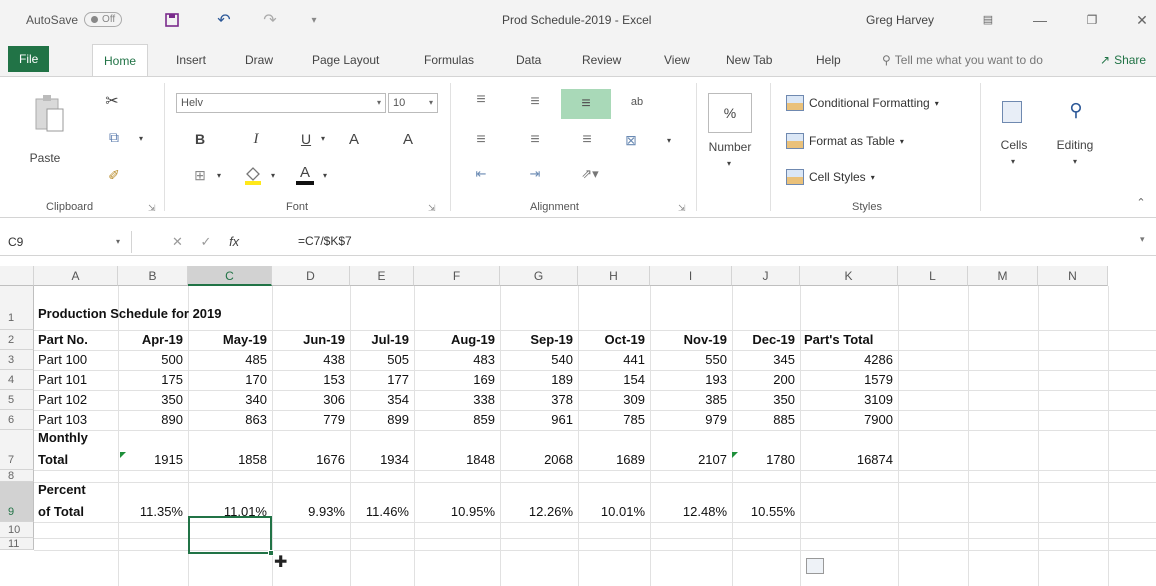  Describe the element at coordinates (17, 420) in the screenshot. I see `row-header-6: 6` at that location.